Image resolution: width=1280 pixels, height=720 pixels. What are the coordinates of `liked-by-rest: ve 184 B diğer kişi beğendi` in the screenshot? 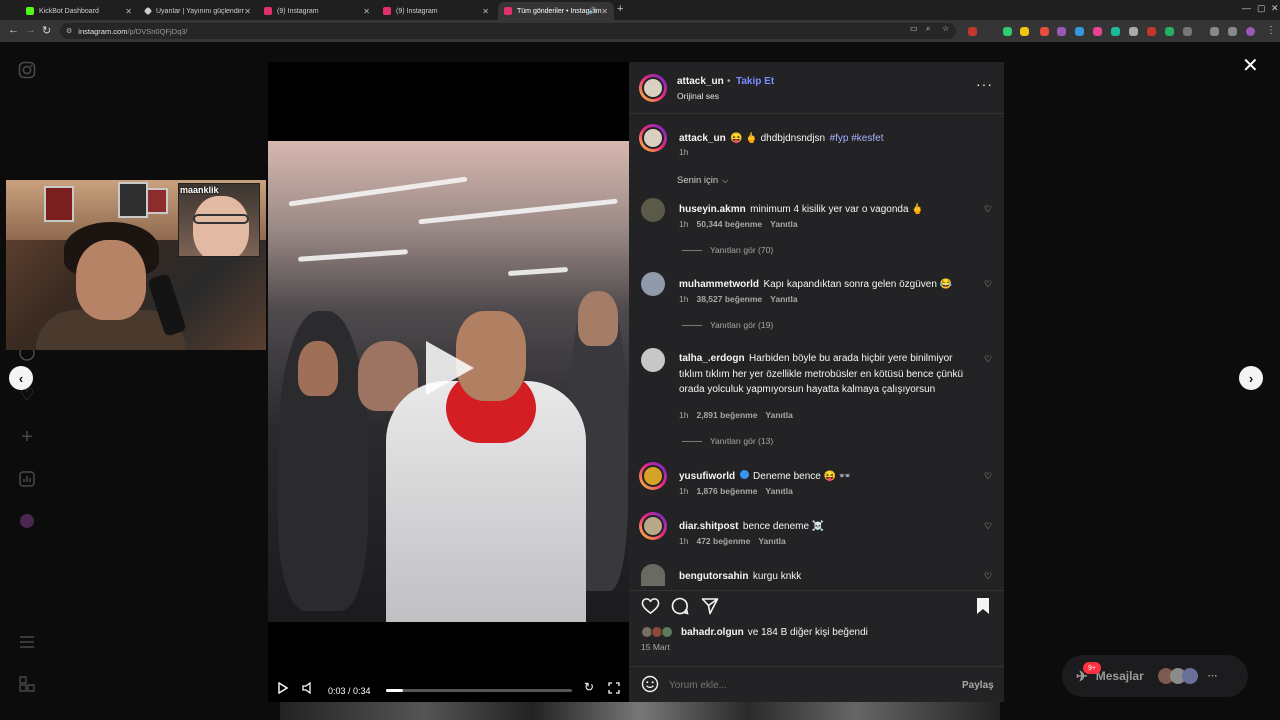 It's located at (808, 632).